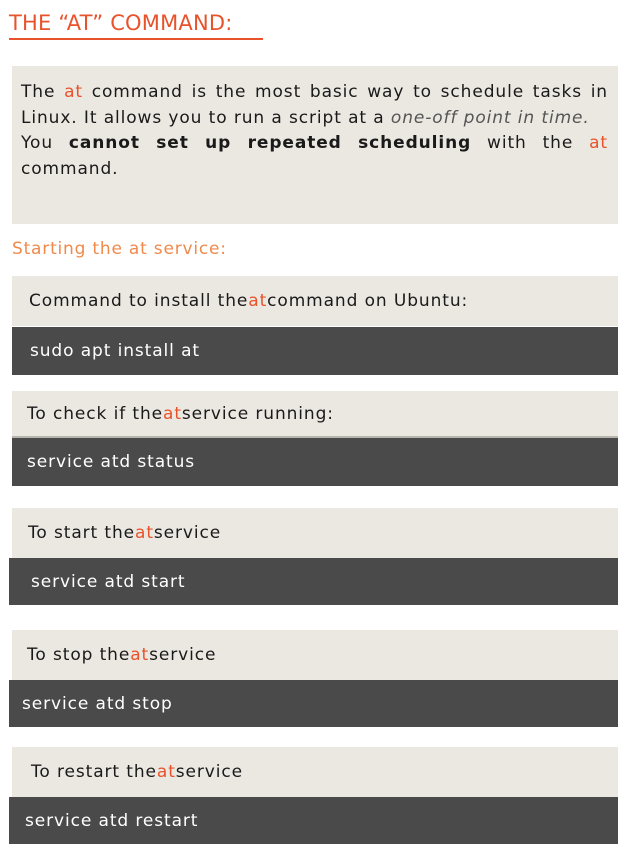  Describe the element at coordinates (95, 413) in the screenshot. I see `label-text: To check if the` at that location.